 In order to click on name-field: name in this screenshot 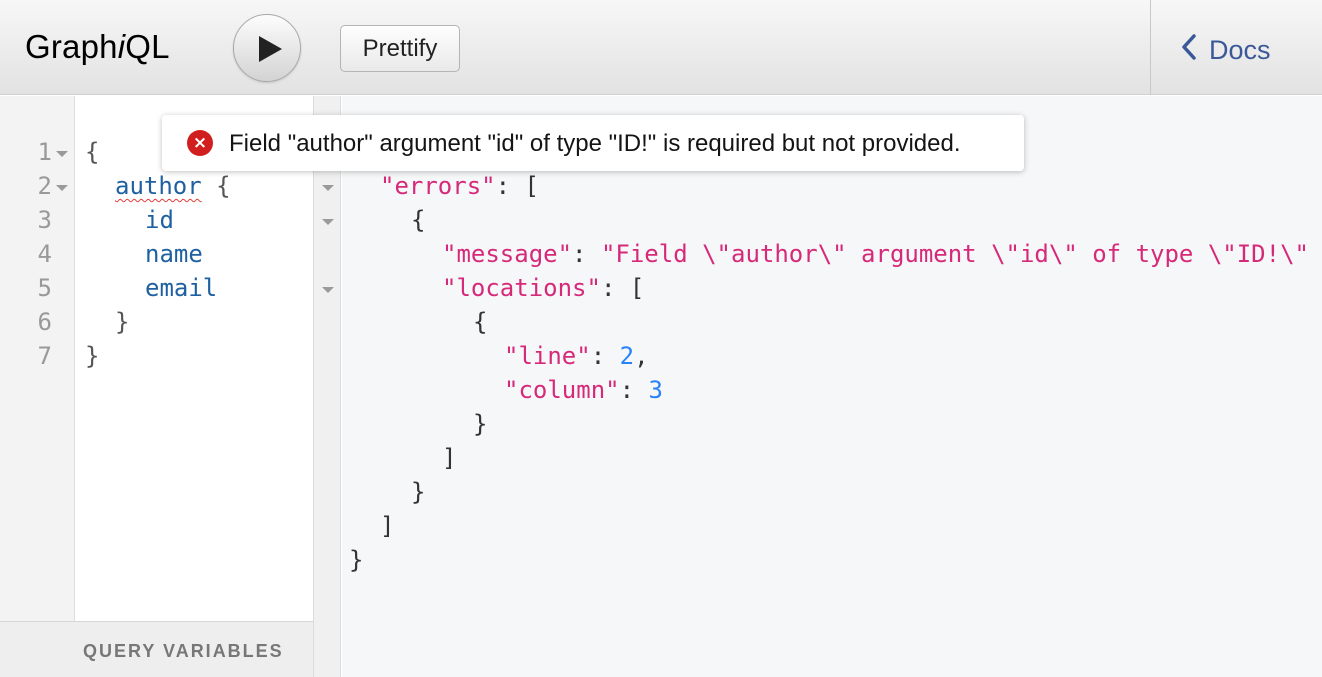, I will do `click(174, 254)`.